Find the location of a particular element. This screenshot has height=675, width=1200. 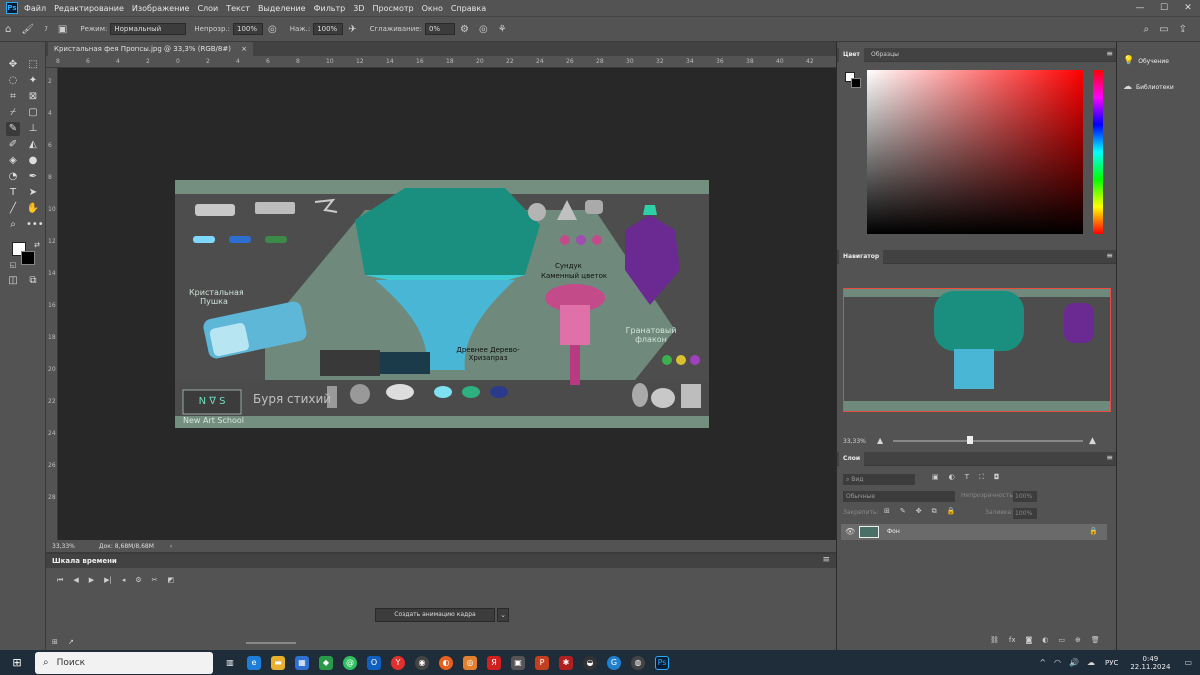

blur-tool-icon: ● is located at coordinates (33, 161).